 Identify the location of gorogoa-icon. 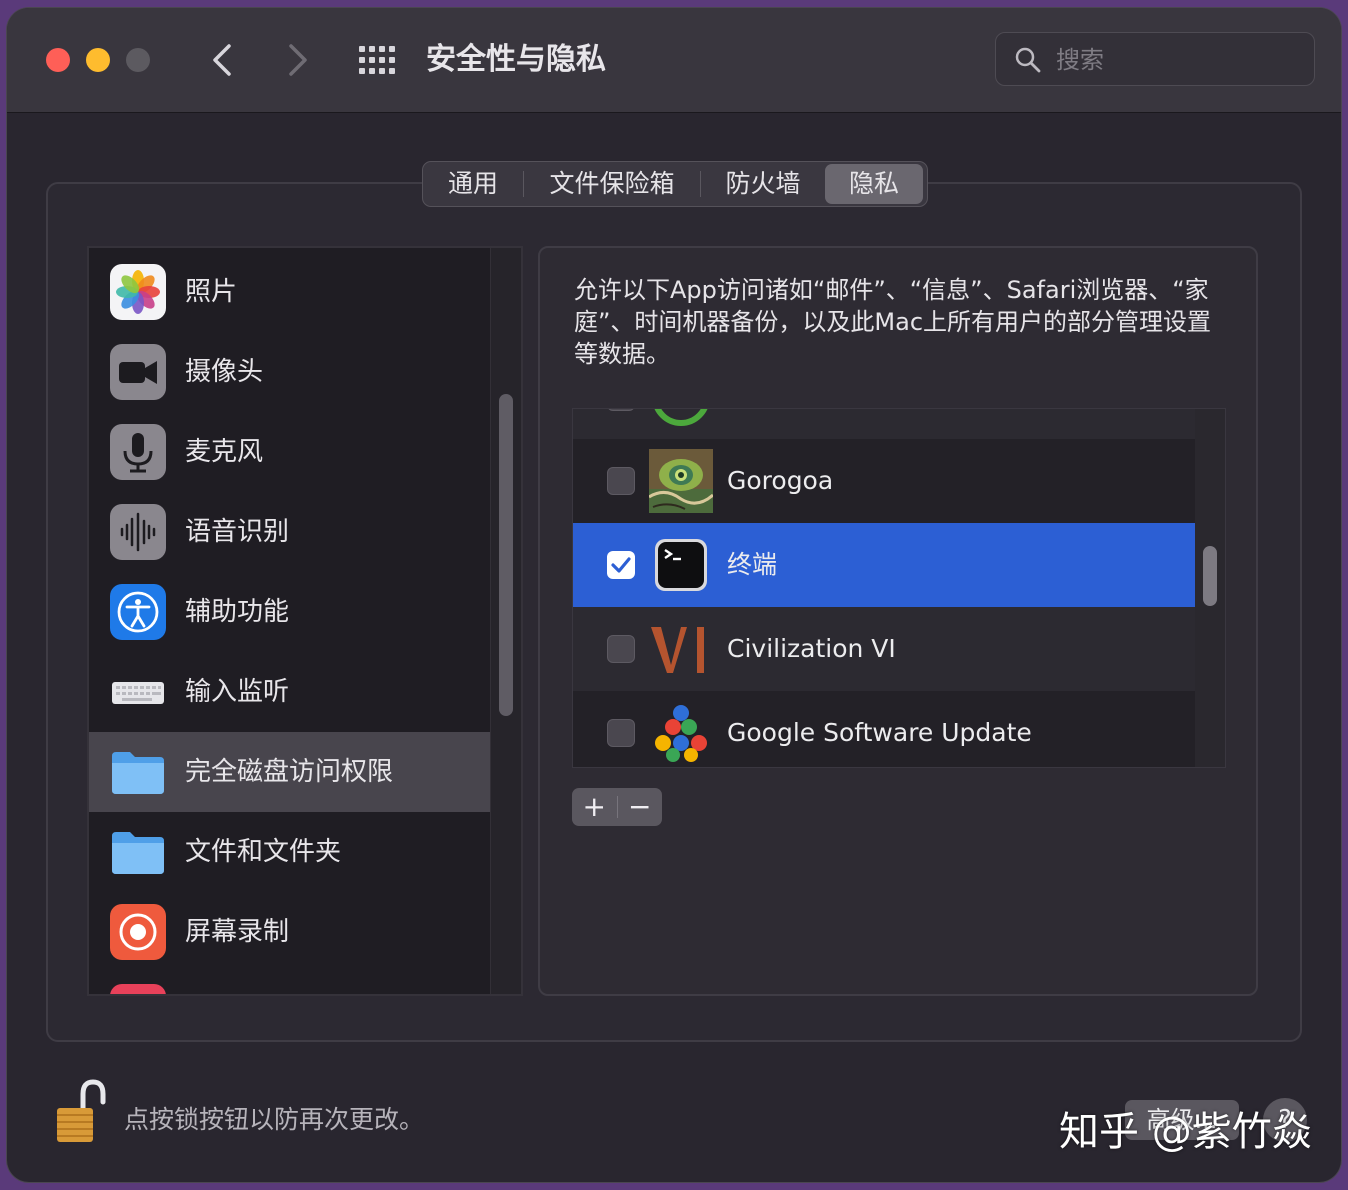
(681, 481).